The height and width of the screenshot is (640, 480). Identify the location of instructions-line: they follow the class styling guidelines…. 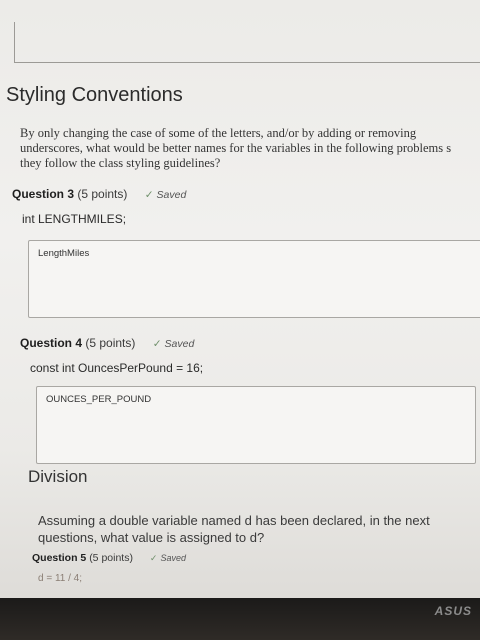
(120, 163).